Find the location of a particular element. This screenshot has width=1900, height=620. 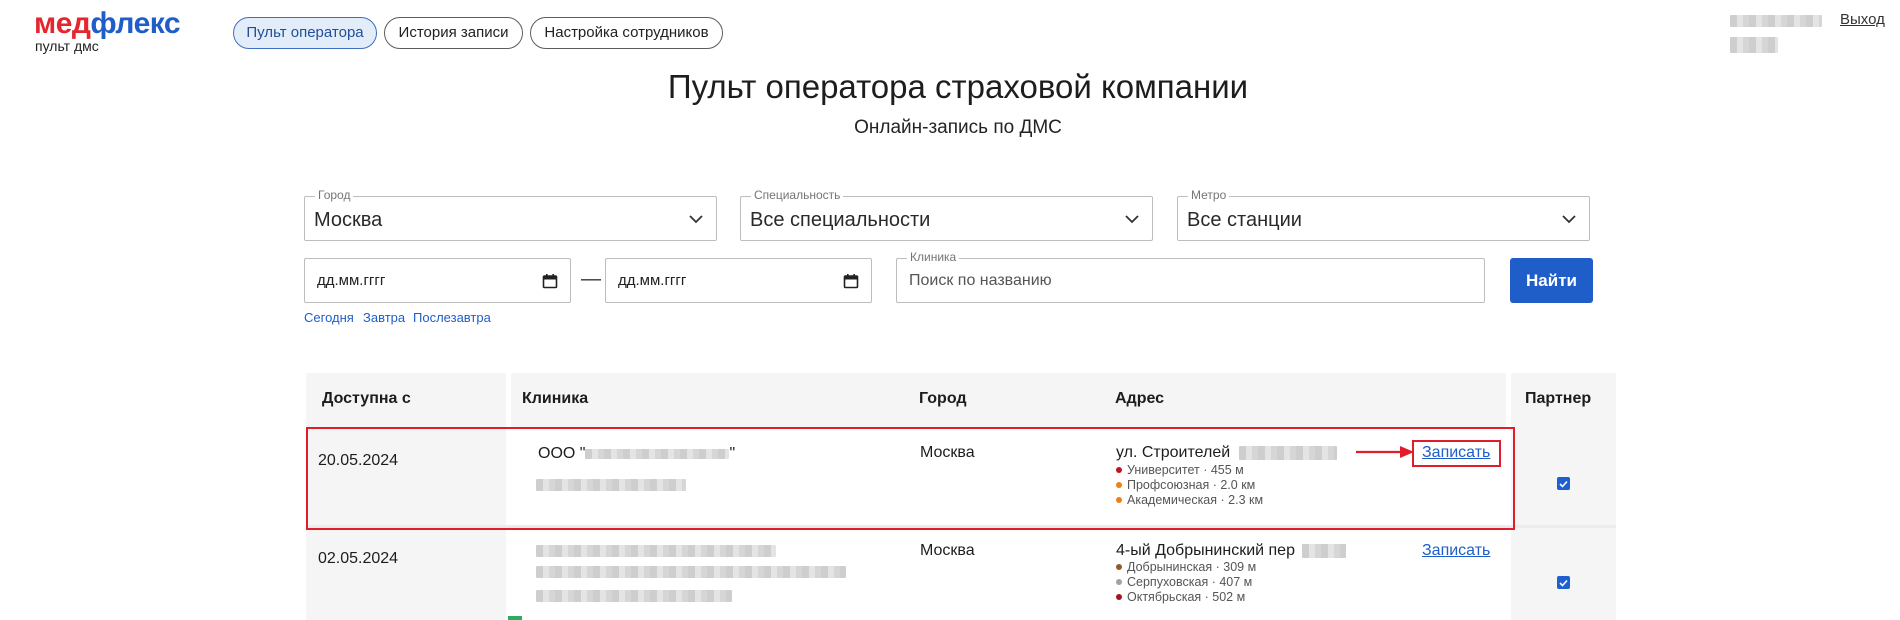

logo-part-red: мед is located at coordinates (62, 23).